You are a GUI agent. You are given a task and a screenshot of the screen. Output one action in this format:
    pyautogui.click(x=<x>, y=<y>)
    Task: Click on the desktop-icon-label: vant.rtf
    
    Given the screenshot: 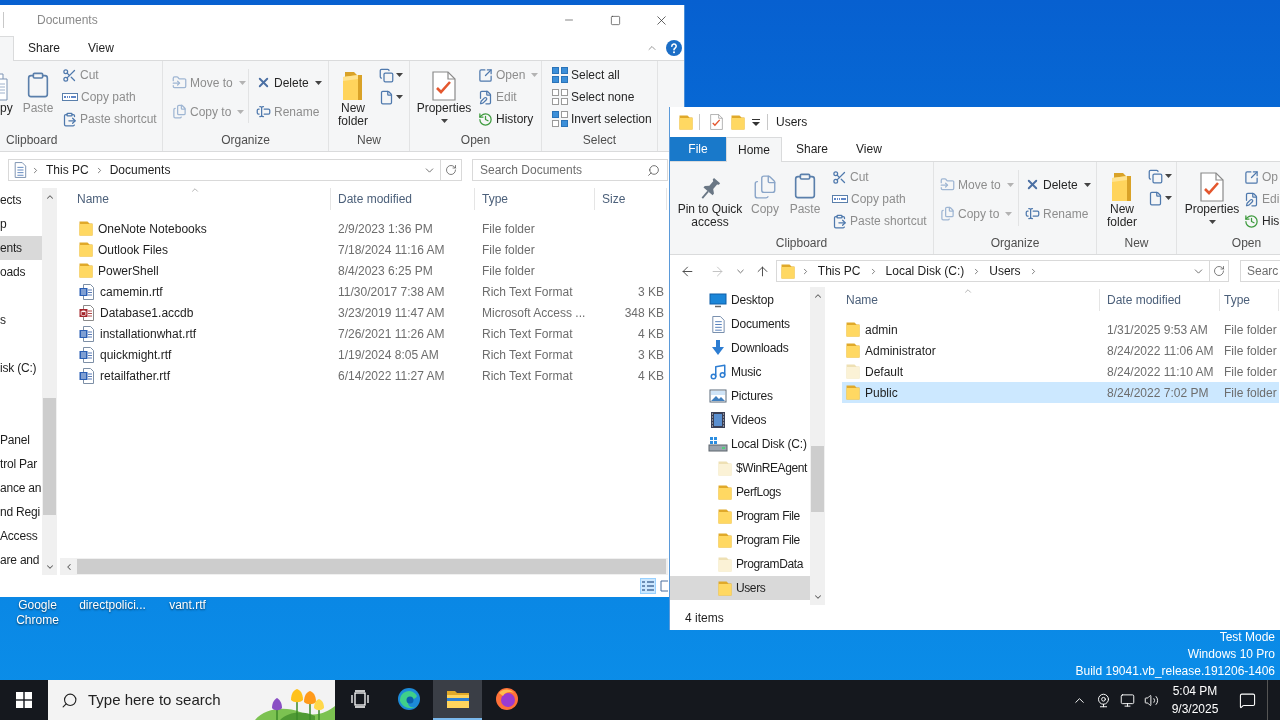 What is the action you would take?
    pyautogui.click(x=187, y=613)
    